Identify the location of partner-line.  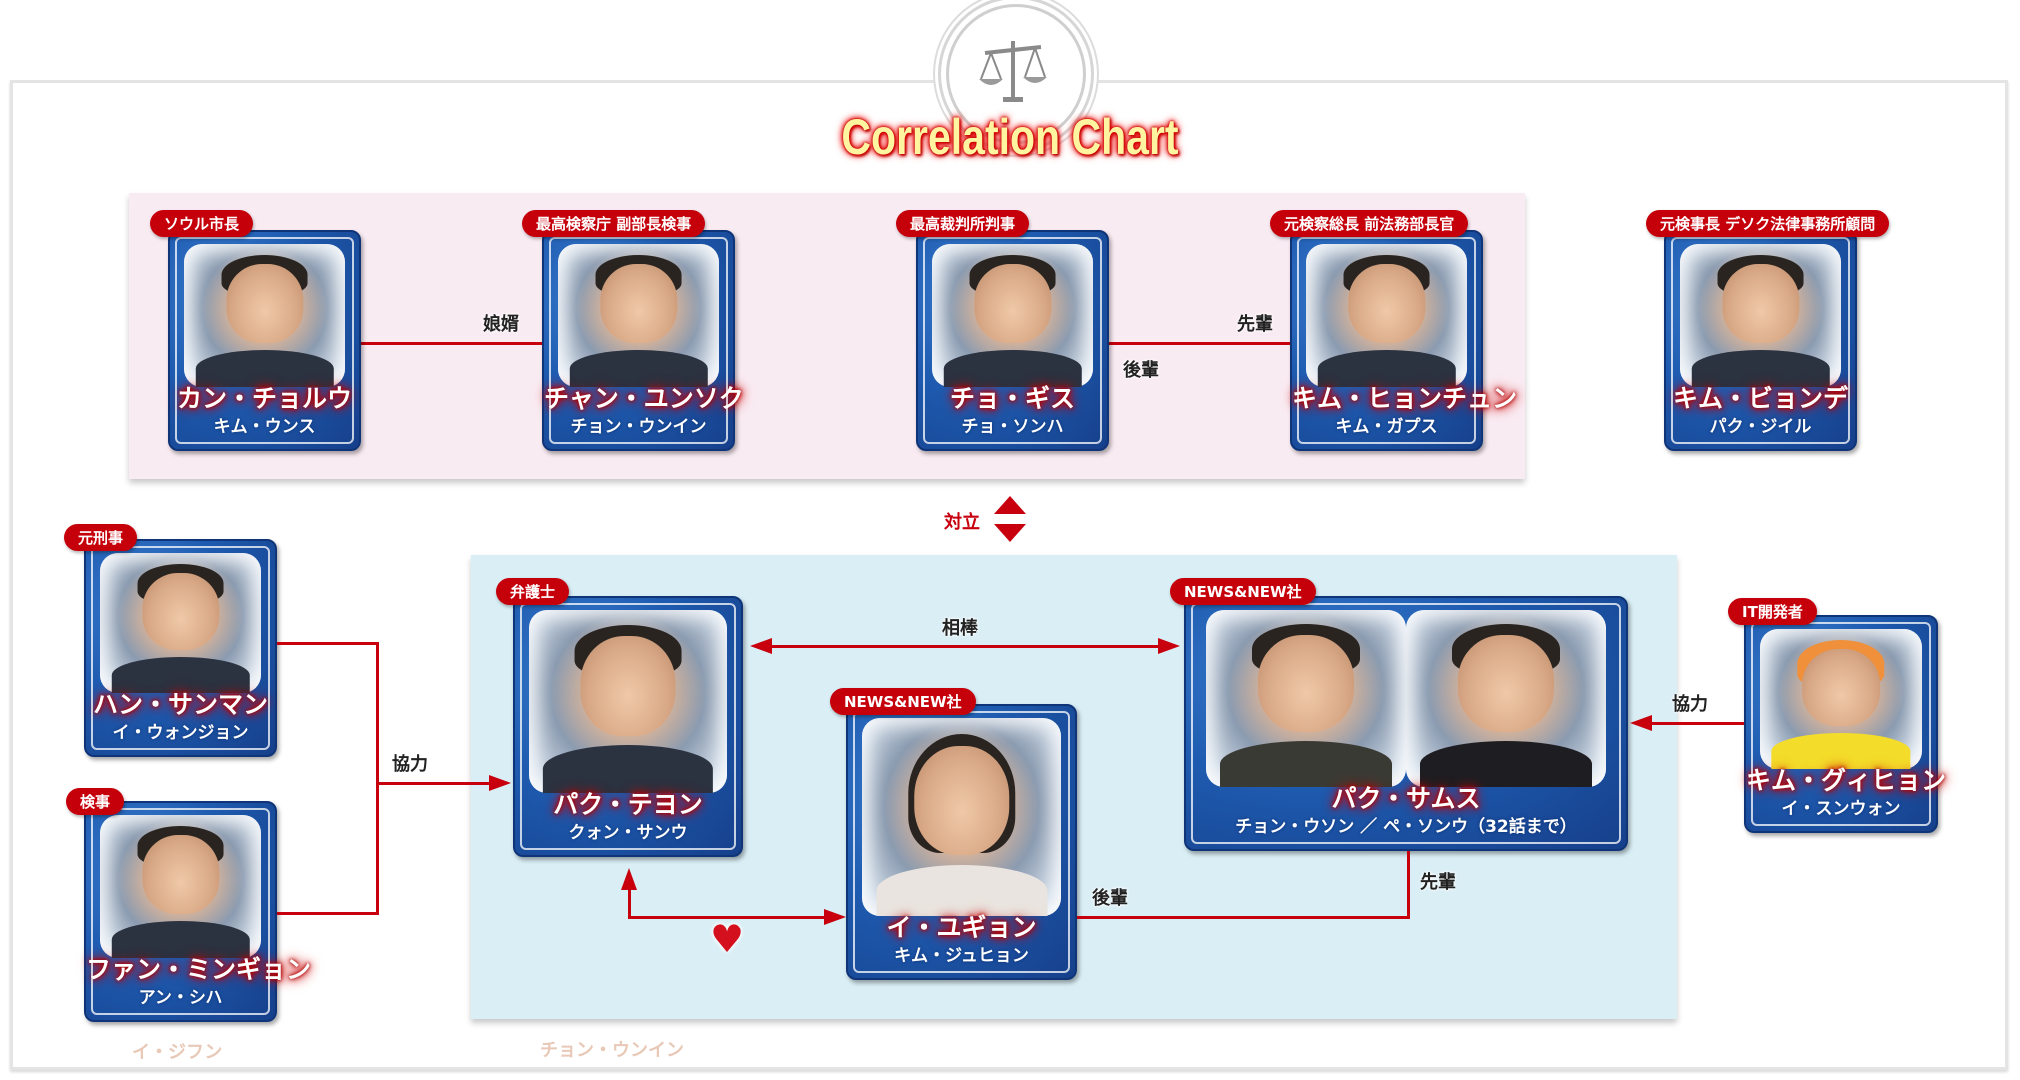
(965, 646).